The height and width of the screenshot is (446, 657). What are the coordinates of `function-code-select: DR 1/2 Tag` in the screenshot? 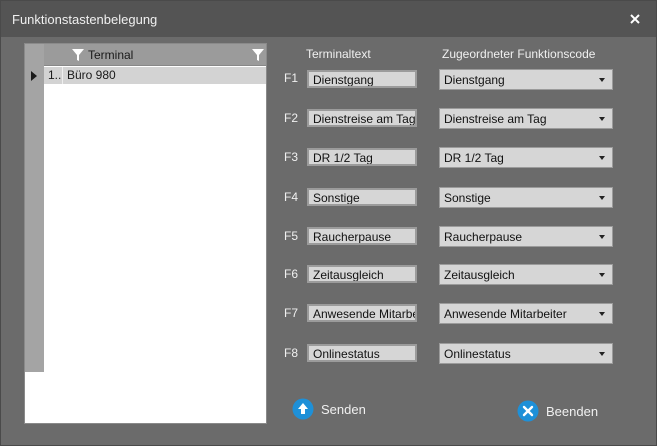 It's located at (526, 157).